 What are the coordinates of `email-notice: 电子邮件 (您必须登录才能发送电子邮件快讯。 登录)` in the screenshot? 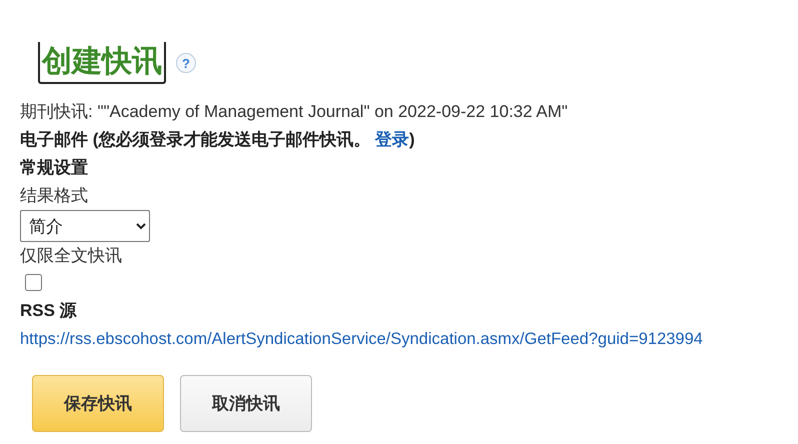 It's located at (218, 140).